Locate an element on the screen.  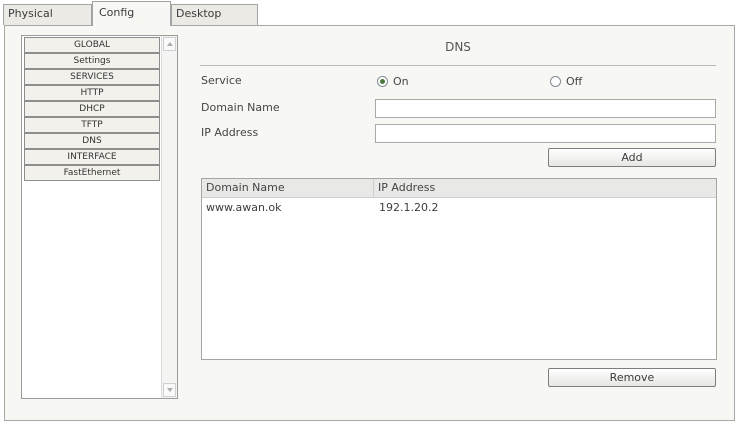
ip-address-label: IP Address is located at coordinates (230, 132).